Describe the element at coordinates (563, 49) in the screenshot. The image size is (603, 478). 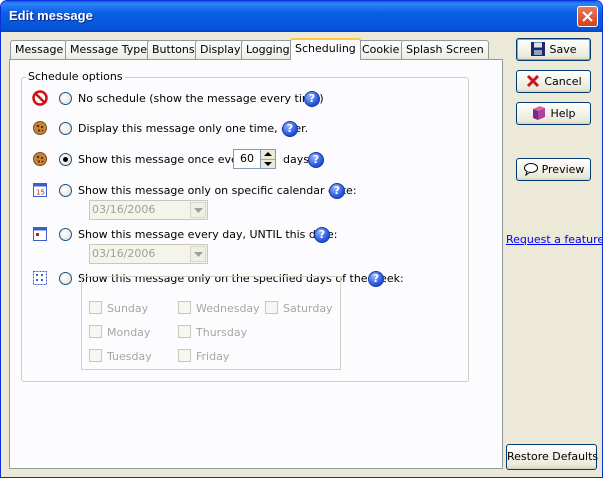
I see `save-label: Save` at that location.